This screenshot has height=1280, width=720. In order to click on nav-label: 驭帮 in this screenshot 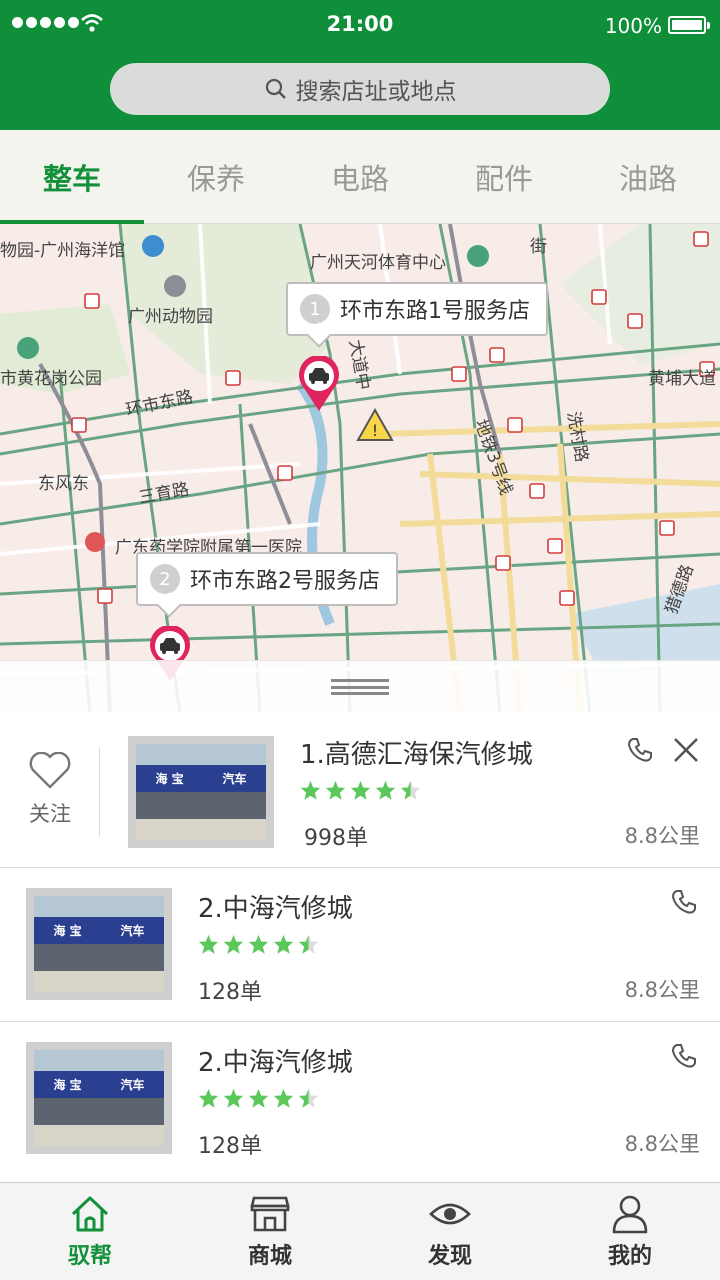, I will do `click(89, 1256)`.